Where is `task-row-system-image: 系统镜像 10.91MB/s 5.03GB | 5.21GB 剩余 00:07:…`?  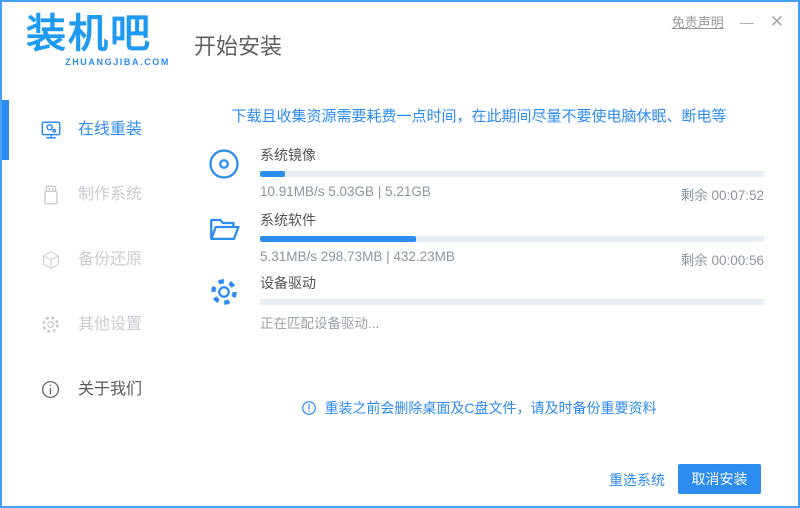
task-row-system-image: 系统镜像 10.91MB/s 5.03GB | 5.21GB 剩余 00:07:… is located at coordinates (485, 174).